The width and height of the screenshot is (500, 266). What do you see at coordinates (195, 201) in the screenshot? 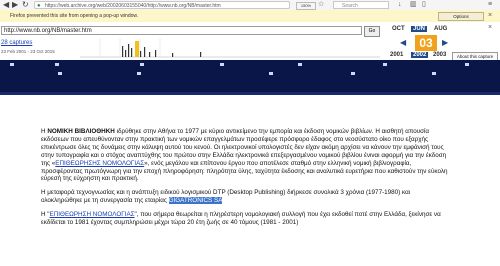
I see `gigatronics-selection: GIGATRONICS SA` at bounding box center [195, 201].